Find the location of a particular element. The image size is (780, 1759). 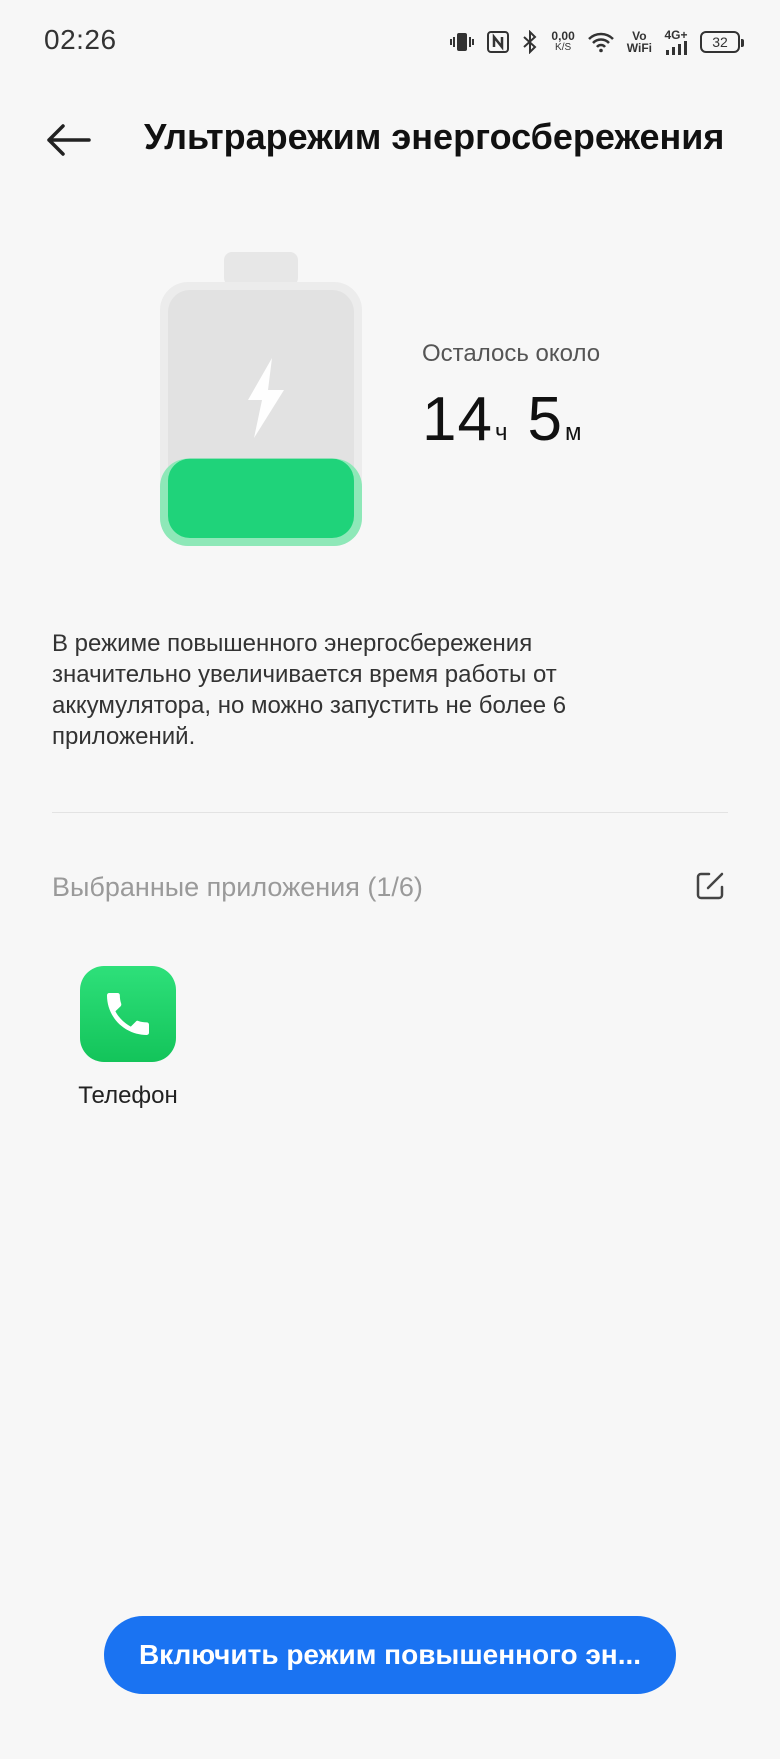

arrow-left-icon is located at coordinates (69, 140).